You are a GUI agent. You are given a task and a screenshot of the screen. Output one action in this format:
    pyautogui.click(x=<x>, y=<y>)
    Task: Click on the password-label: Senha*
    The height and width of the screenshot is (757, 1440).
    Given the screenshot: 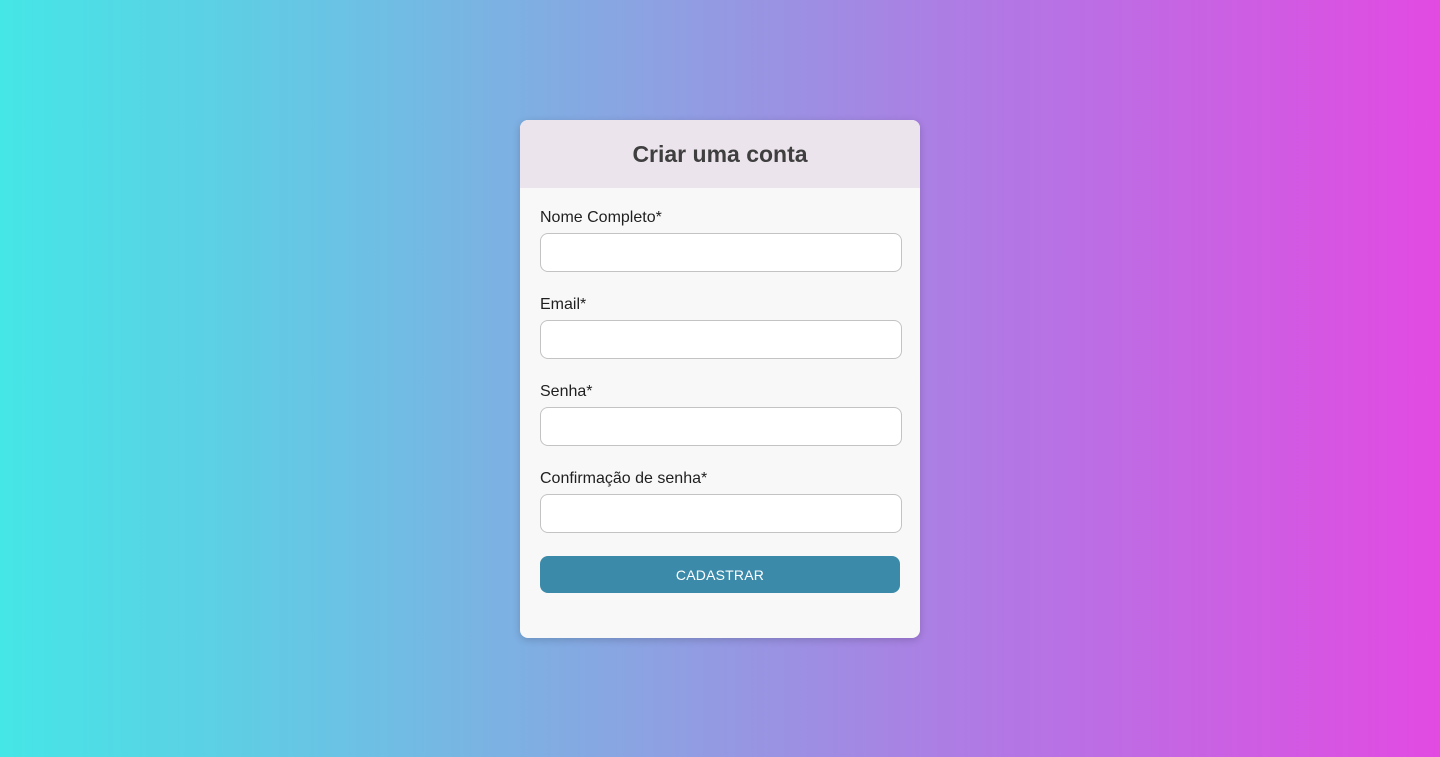 What is the action you would take?
    pyautogui.click(x=566, y=391)
    